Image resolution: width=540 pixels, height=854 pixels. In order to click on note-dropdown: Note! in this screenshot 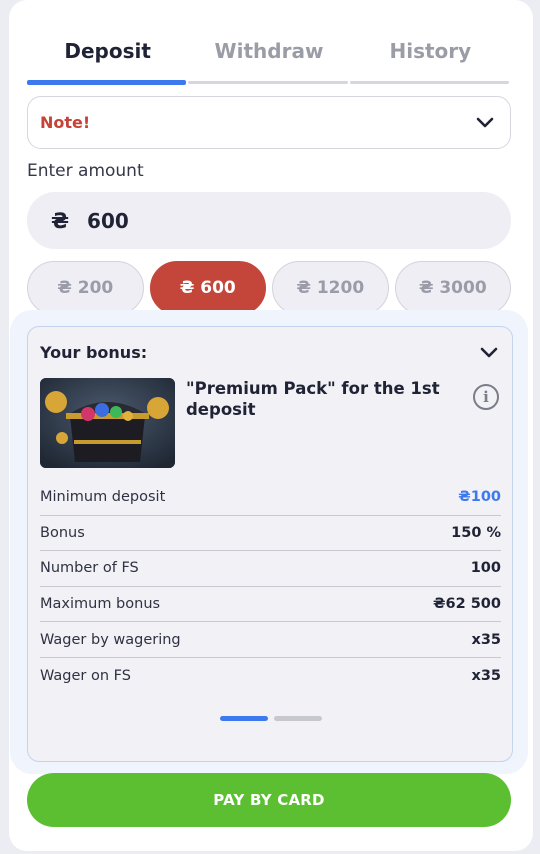, I will do `click(269, 122)`.